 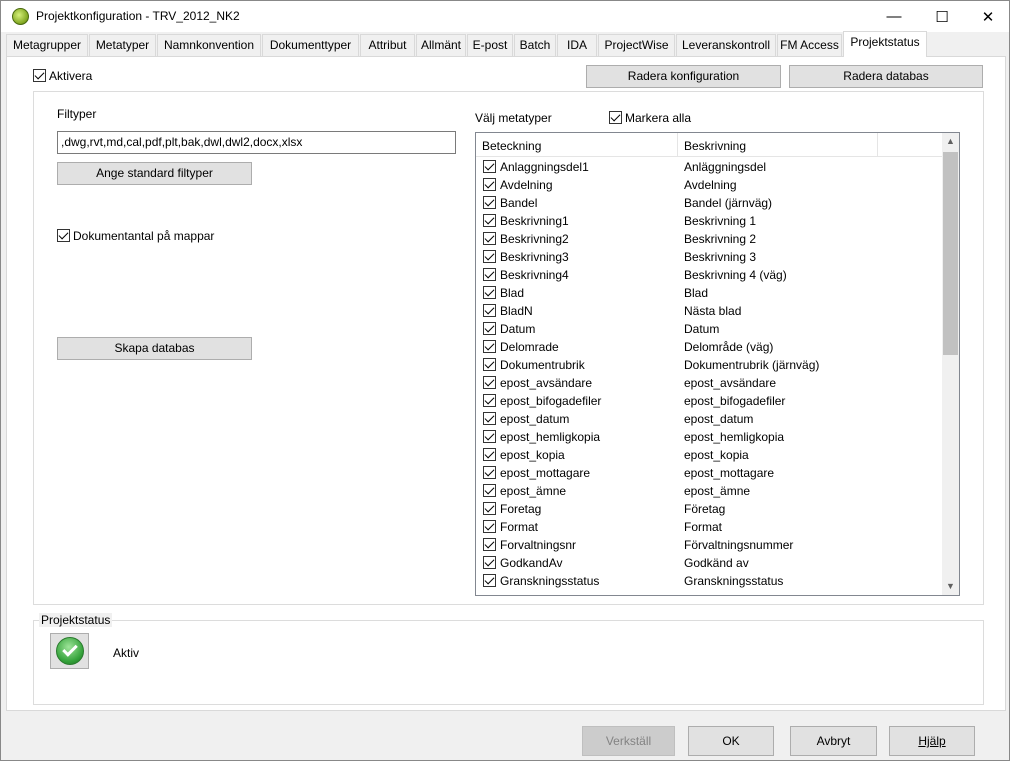 I want to click on window-title: Projektkonfiguration - TRV_2012_NK2, so click(x=138, y=16).